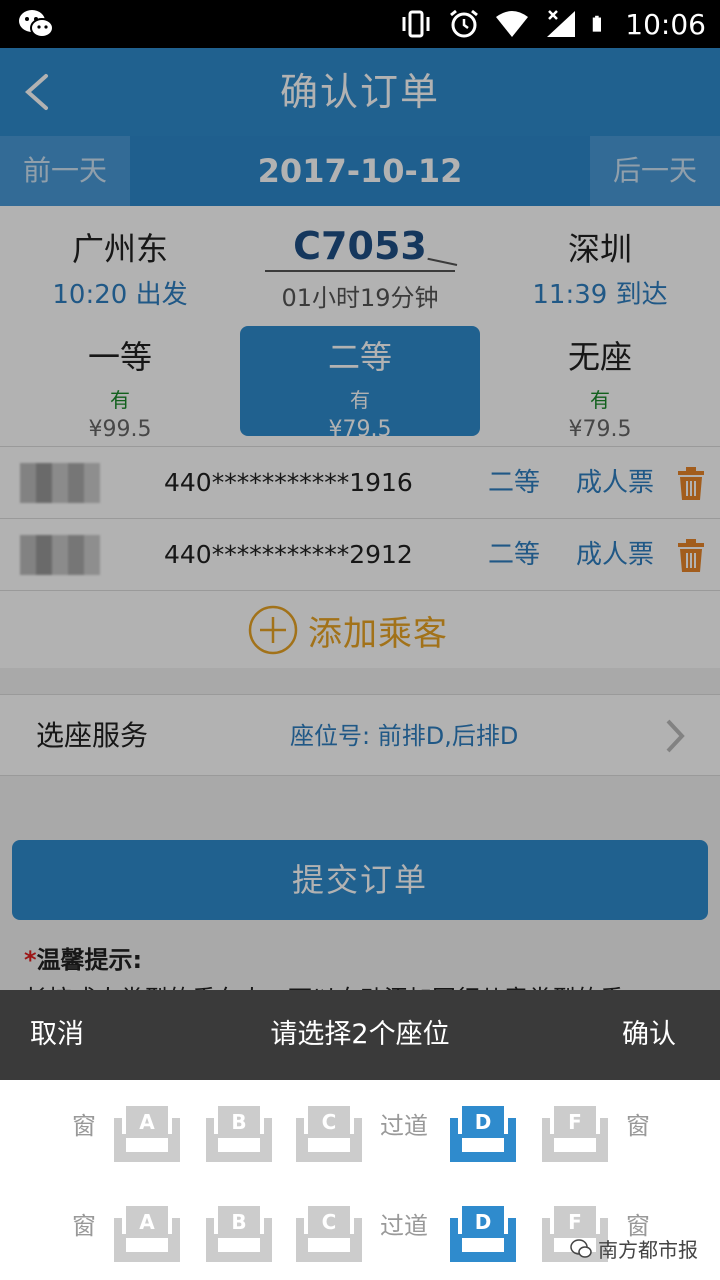 The height and width of the screenshot is (1280, 720). Describe the element at coordinates (512, 24) in the screenshot. I see `wifi-icon` at that location.